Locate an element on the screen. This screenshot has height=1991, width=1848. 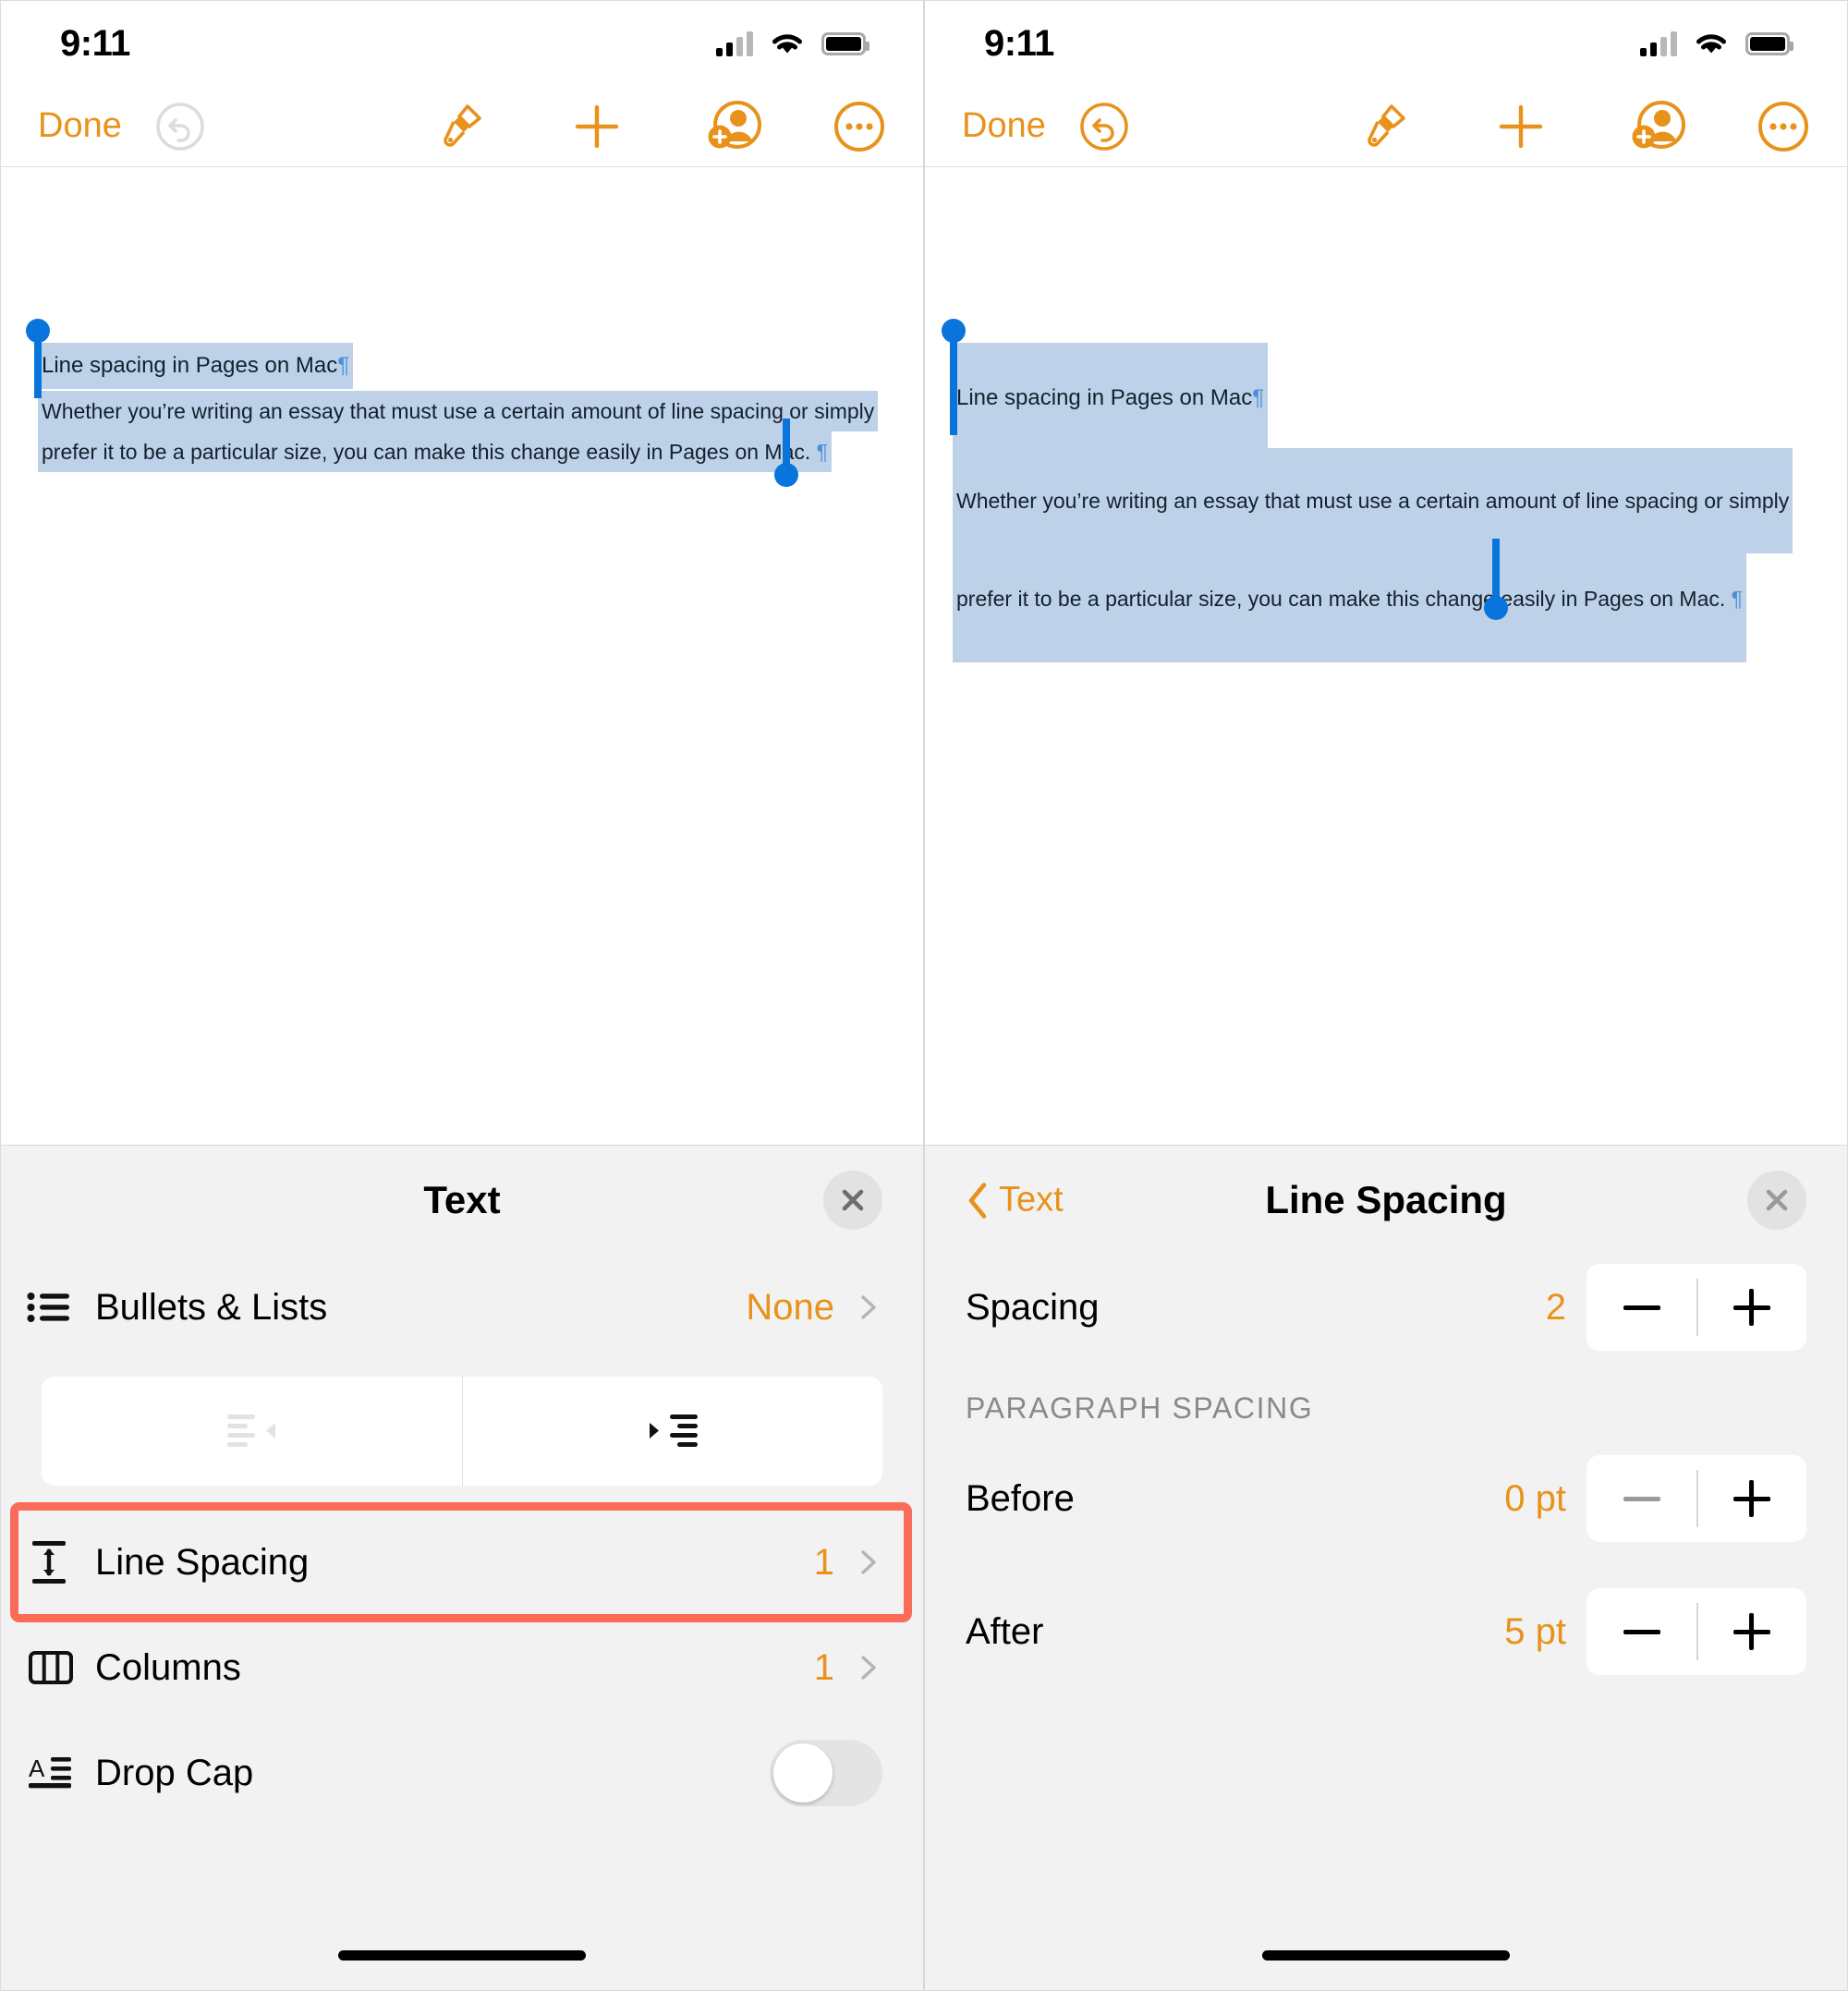
status-bar: 9:11 is located at coordinates (462, 44).